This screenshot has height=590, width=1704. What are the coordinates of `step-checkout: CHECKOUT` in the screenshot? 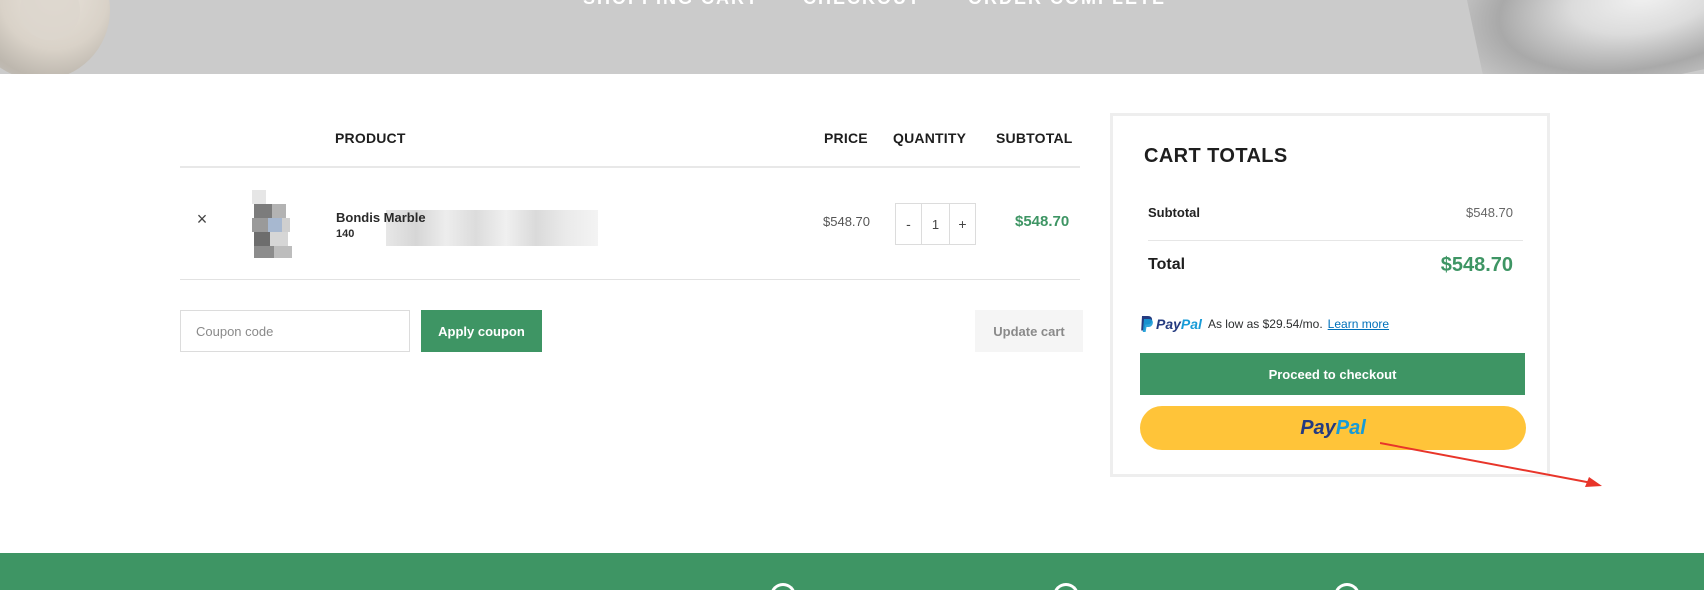 It's located at (862, 4).